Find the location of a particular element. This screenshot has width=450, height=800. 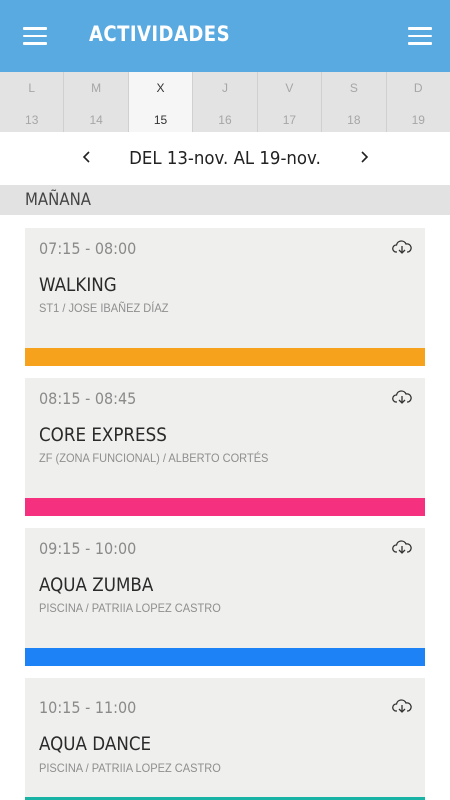

day-tab-6: D 19 is located at coordinates (418, 102).